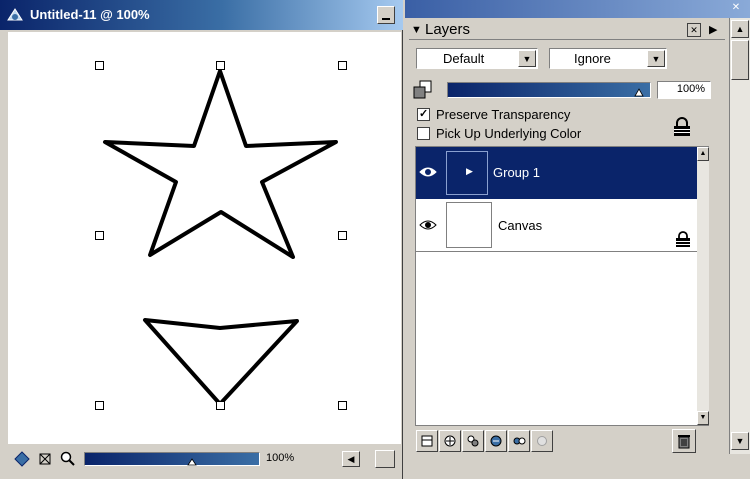 This screenshot has height=479, width=750. I want to click on expand-arrow-icon: ▶, so click(469, 171).